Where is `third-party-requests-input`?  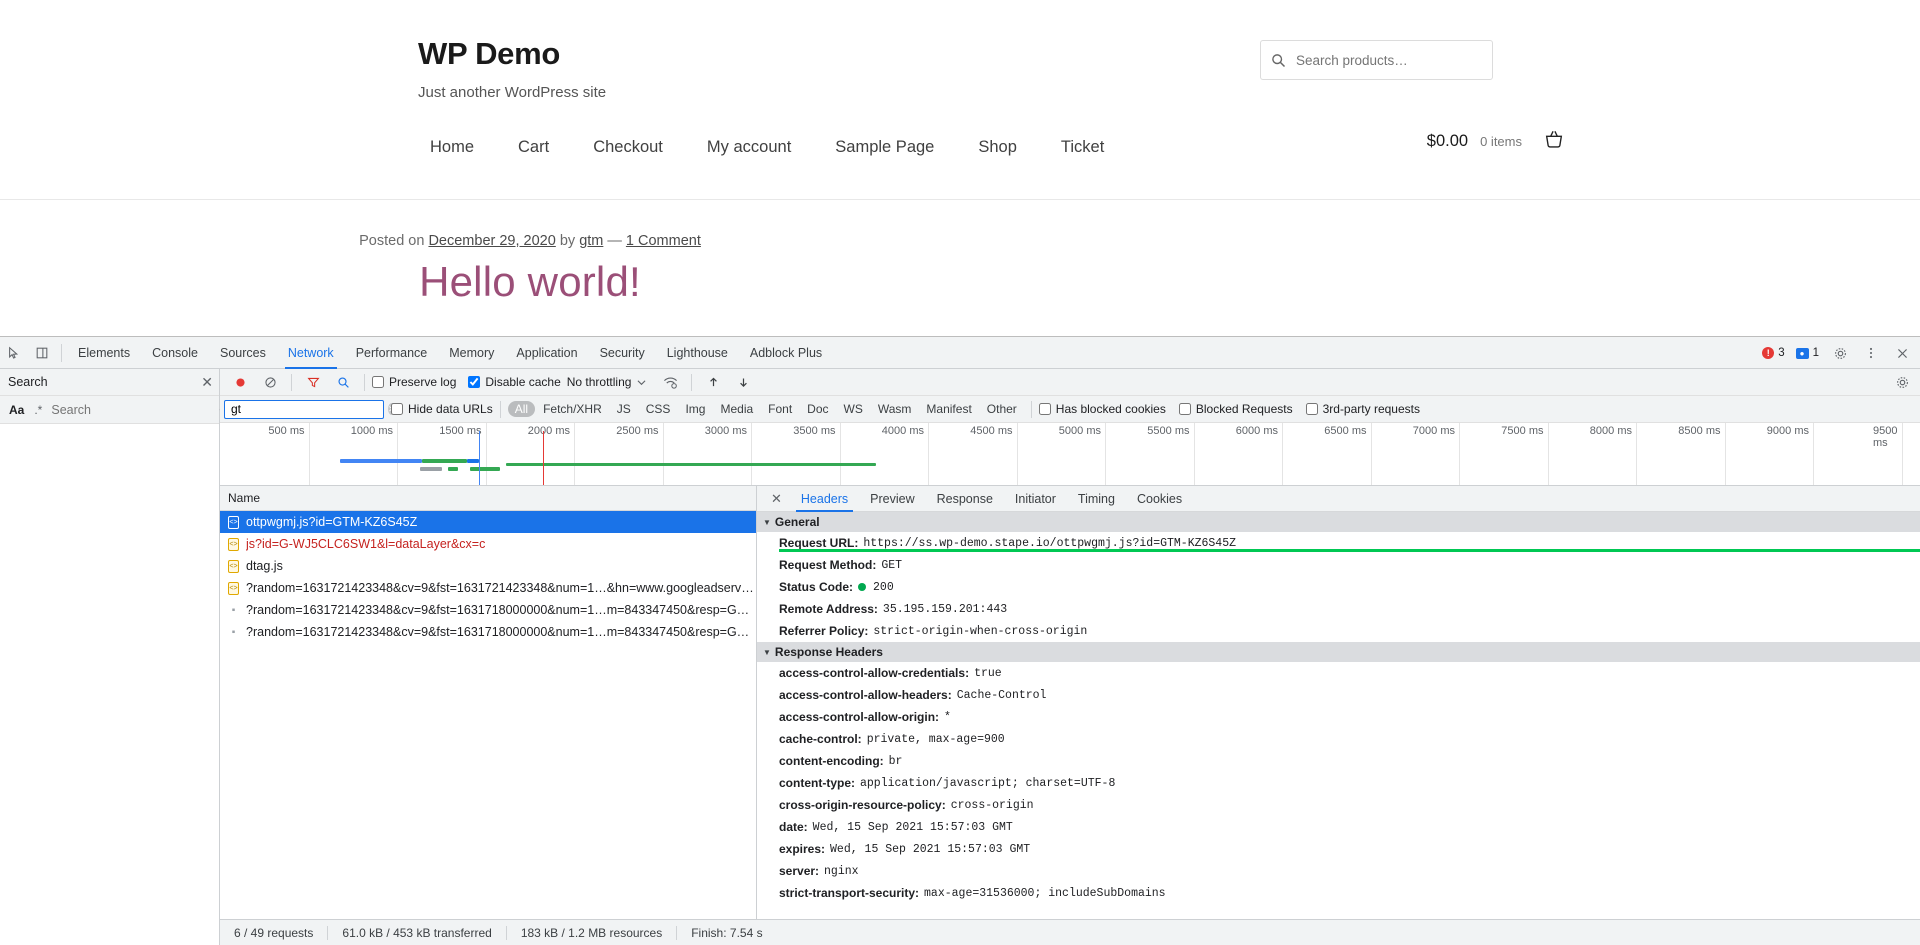 third-party-requests-input is located at coordinates (1311, 409).